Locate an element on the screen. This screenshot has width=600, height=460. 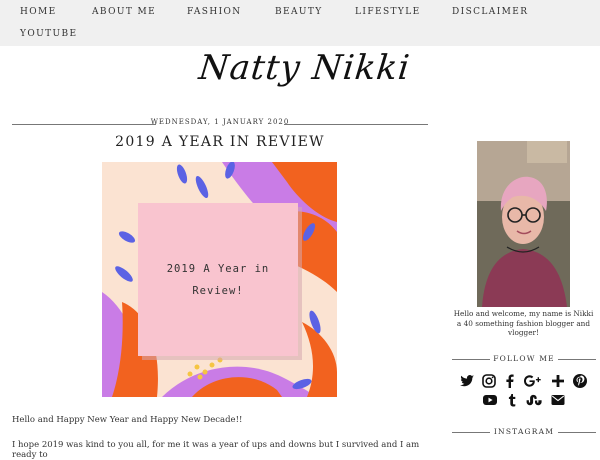
instagram-title: INSTAGRAM is located at coordinates (524, 431).